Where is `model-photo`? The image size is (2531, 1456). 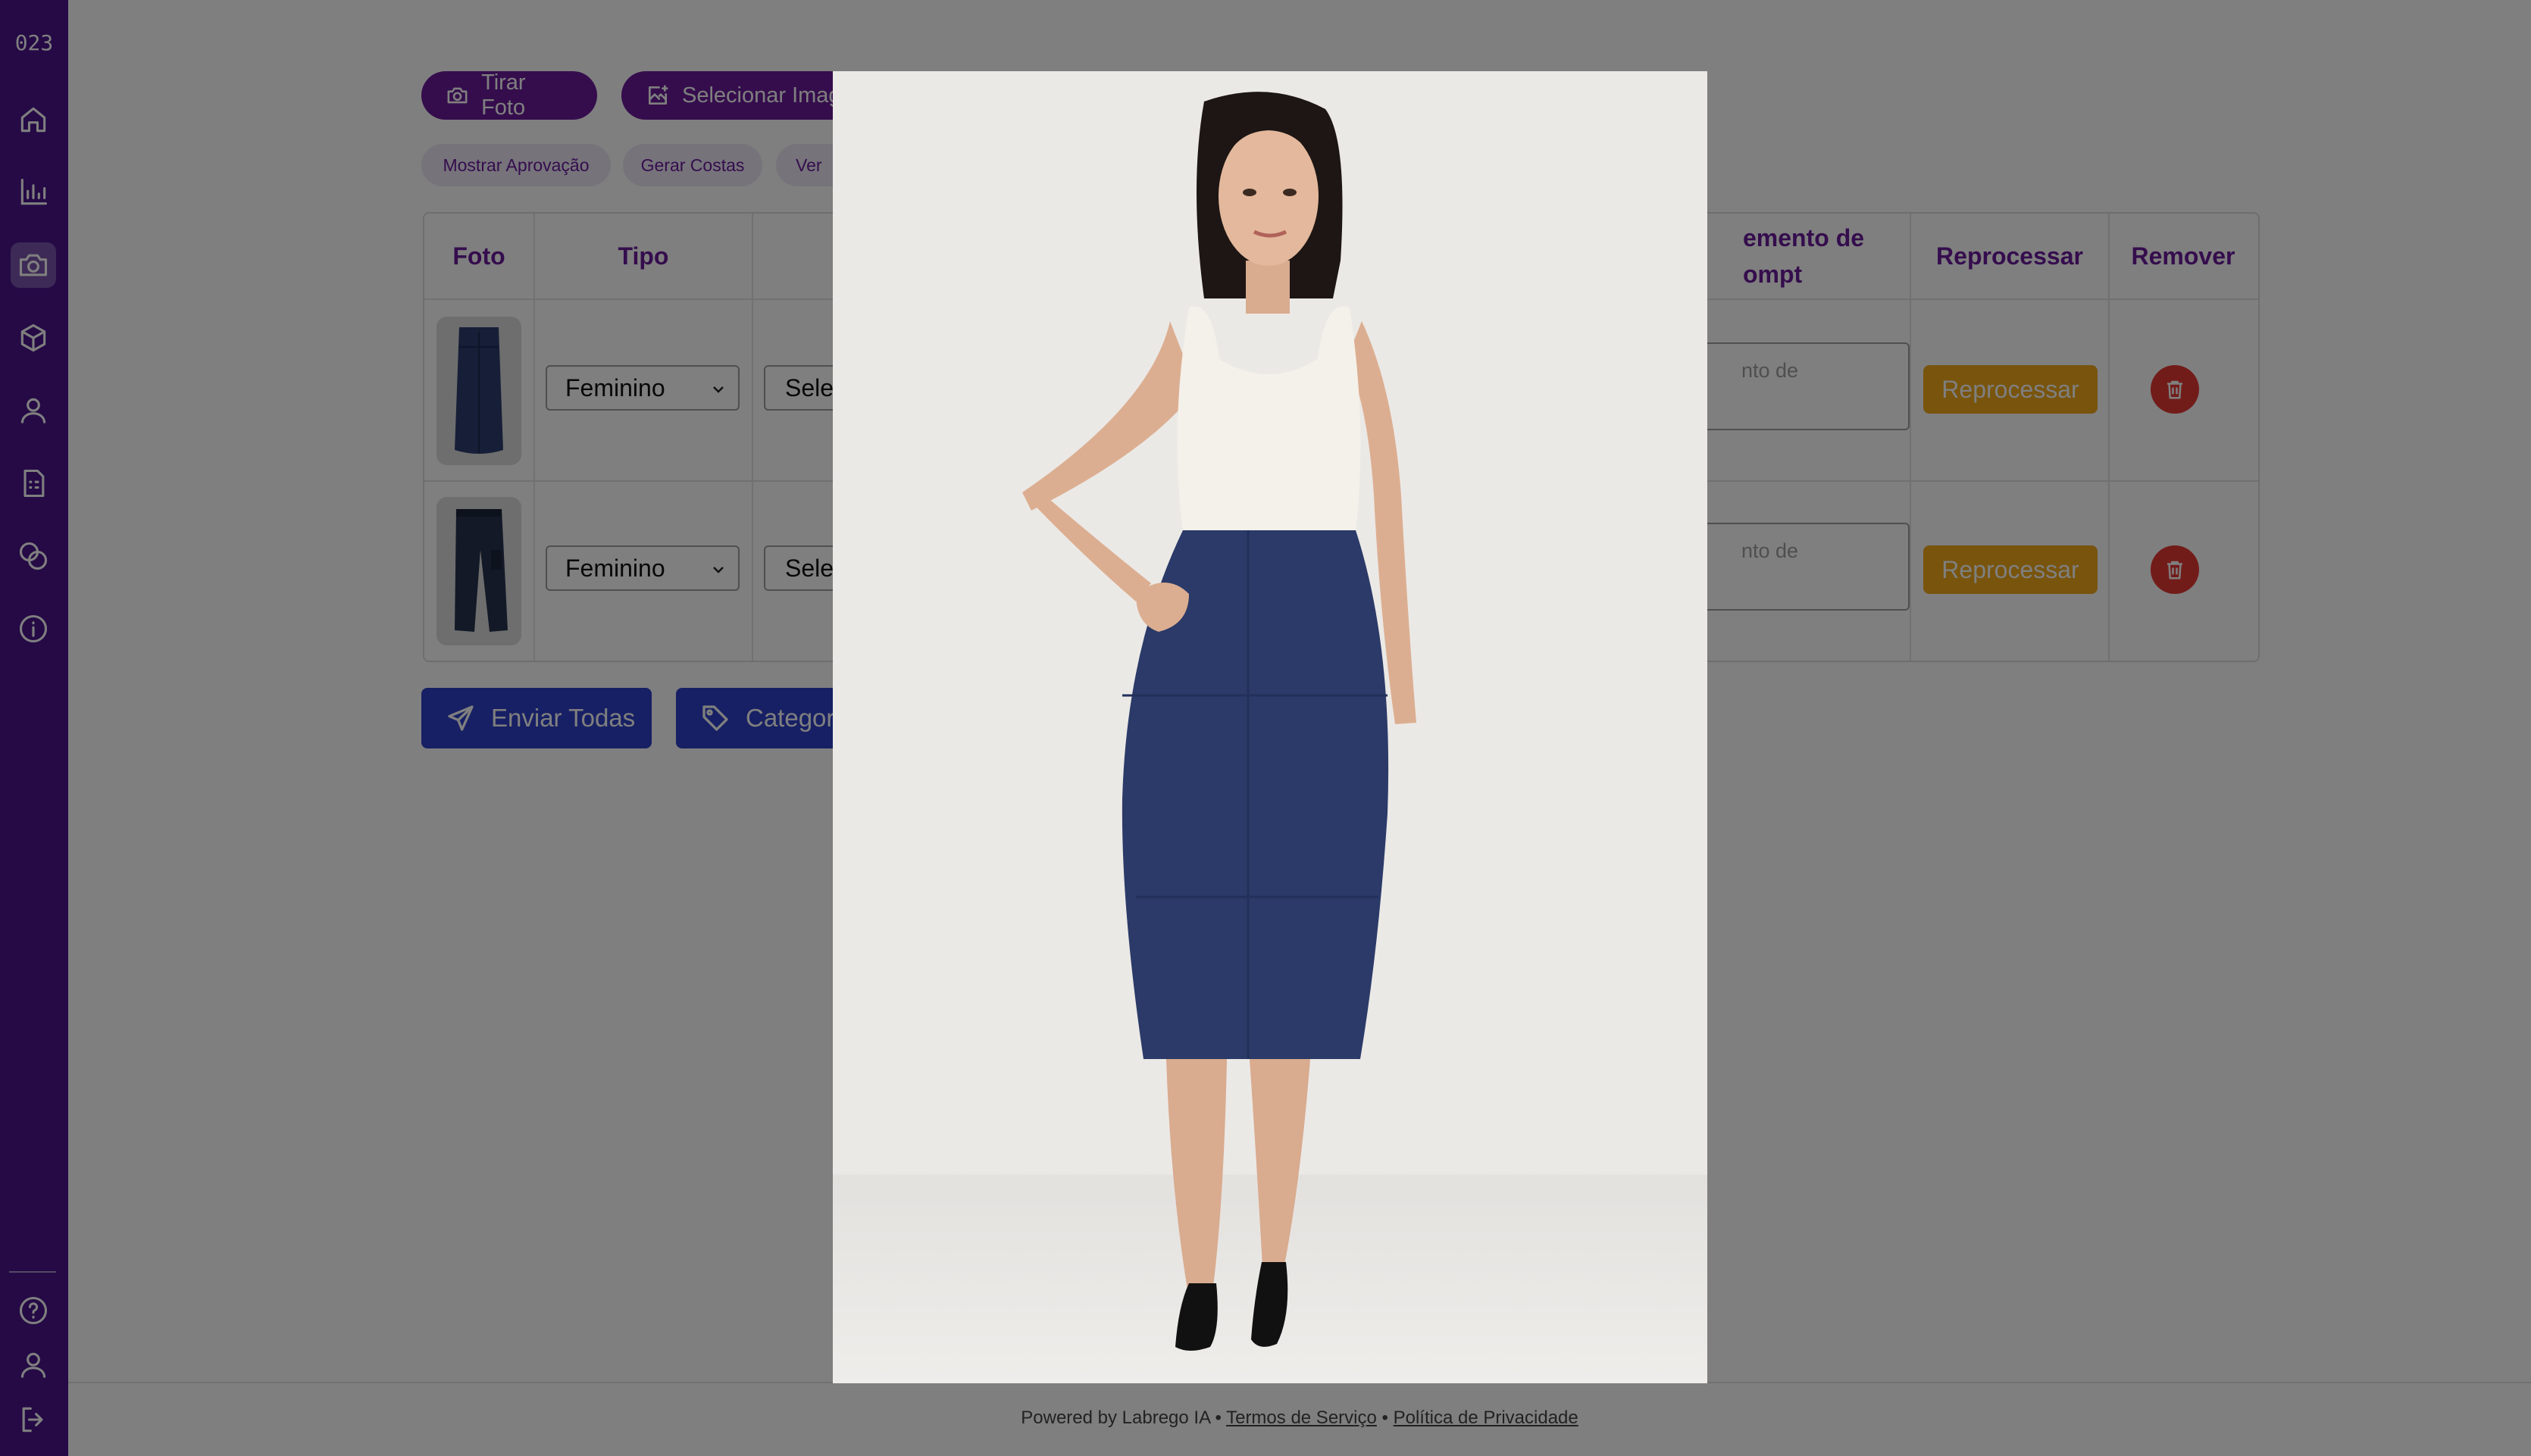
model-photo is located at coordinates (1219, 721).